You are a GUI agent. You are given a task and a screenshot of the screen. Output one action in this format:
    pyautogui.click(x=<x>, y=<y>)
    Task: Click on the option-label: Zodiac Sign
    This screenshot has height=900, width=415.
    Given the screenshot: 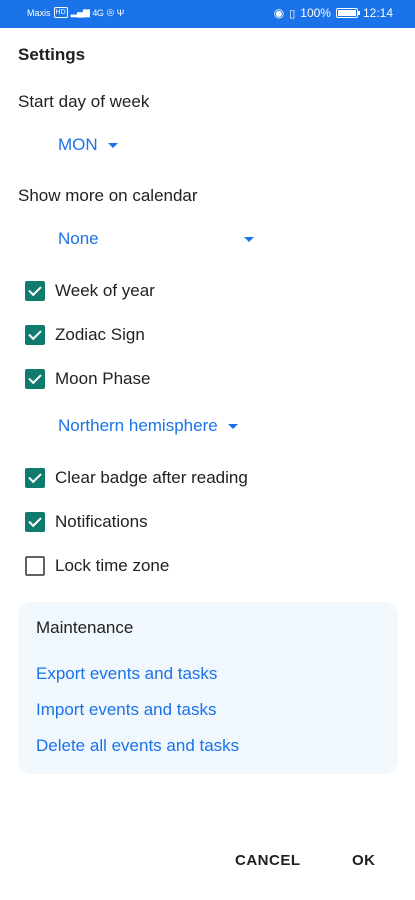 What is the action you would take?
    pyautogui.click(x=100, y=334)
    